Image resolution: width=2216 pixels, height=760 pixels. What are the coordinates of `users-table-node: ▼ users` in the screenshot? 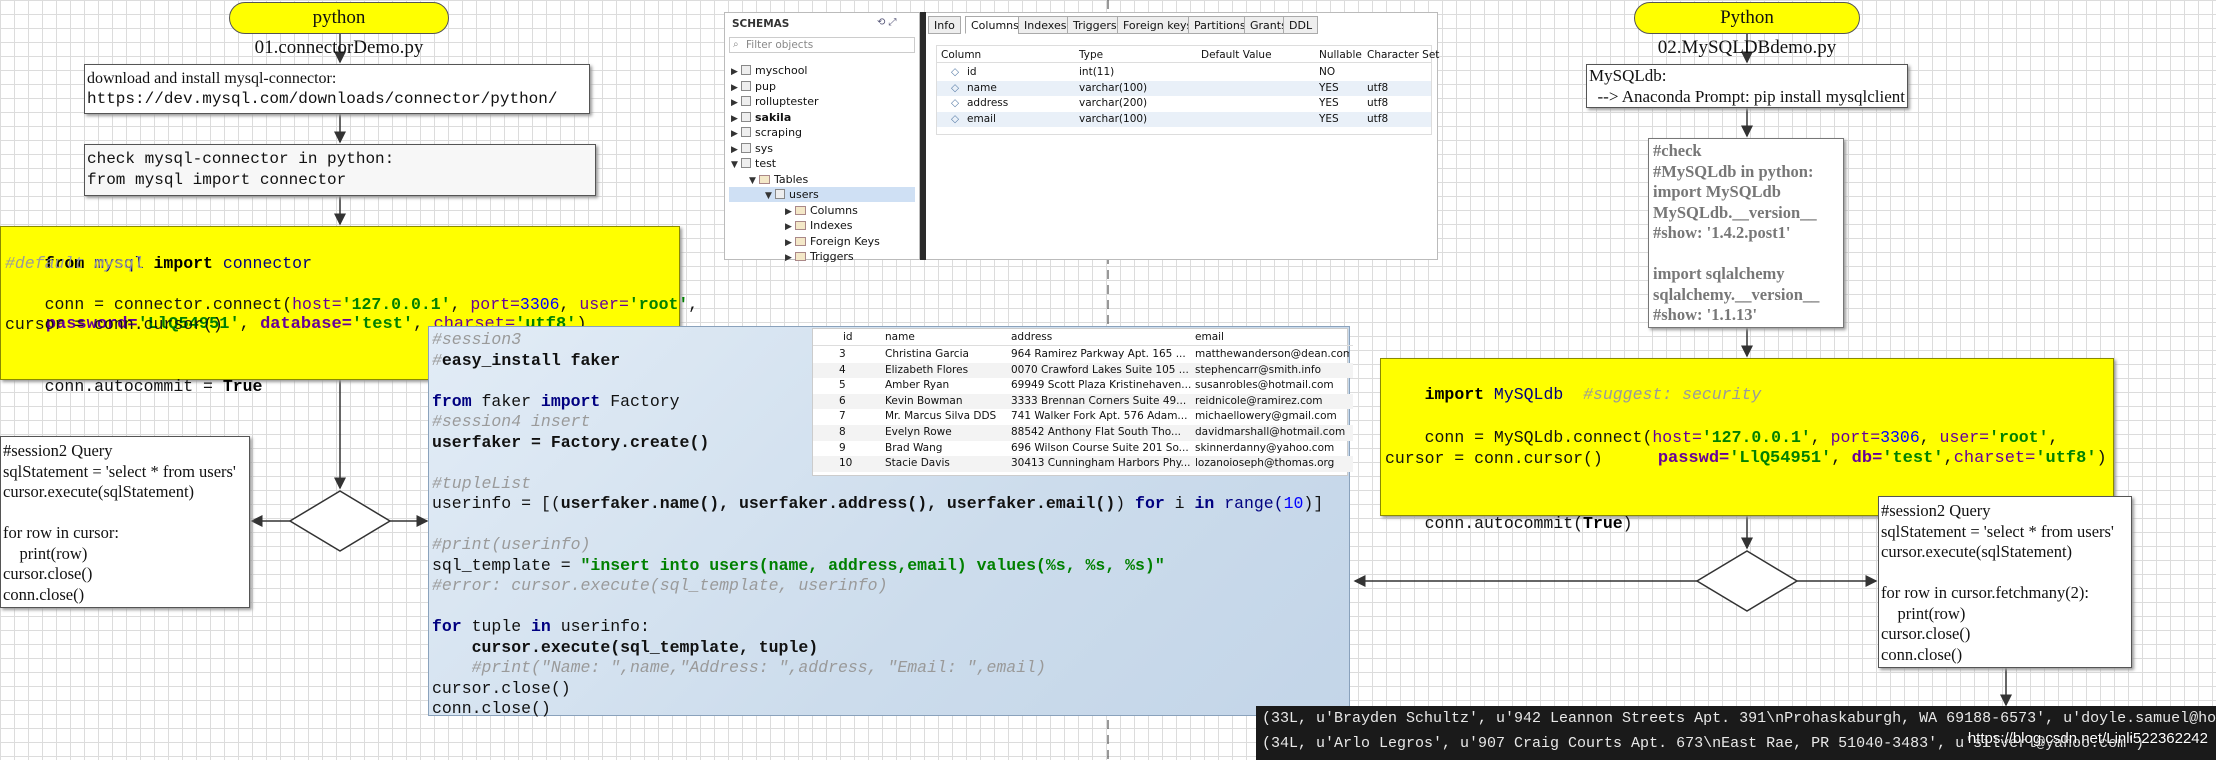 It's located at (822, 194).